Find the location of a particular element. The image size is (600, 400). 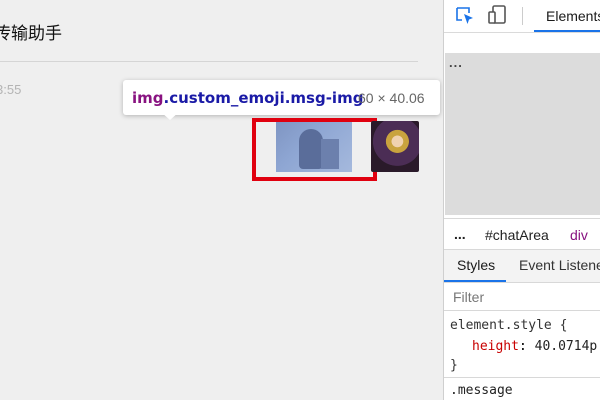

css-colon: : is located at coordinates (522, 346).